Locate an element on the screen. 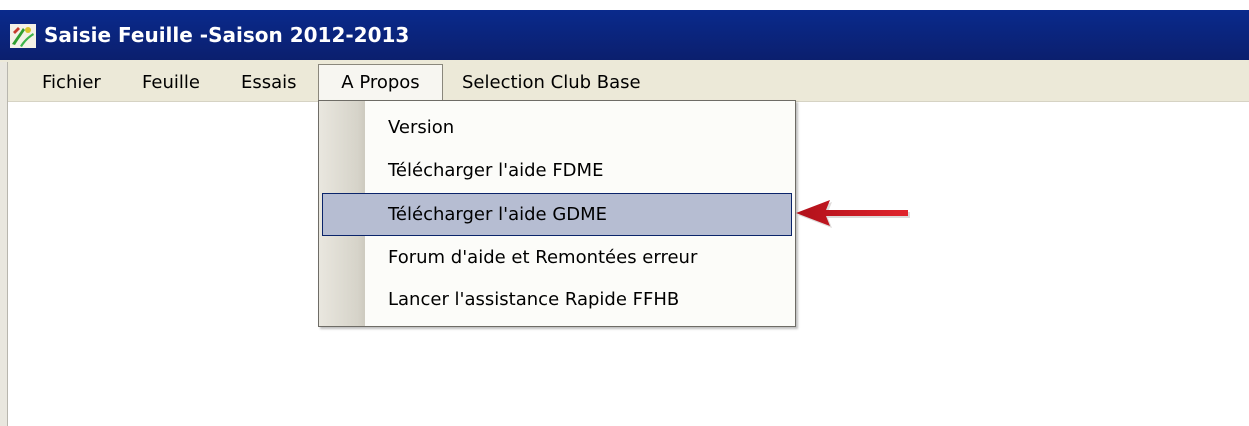 This screenshot has height=426, width=1249. menu-item-label: Télécharger l'aide GDME is located at coordinates (498, 214).